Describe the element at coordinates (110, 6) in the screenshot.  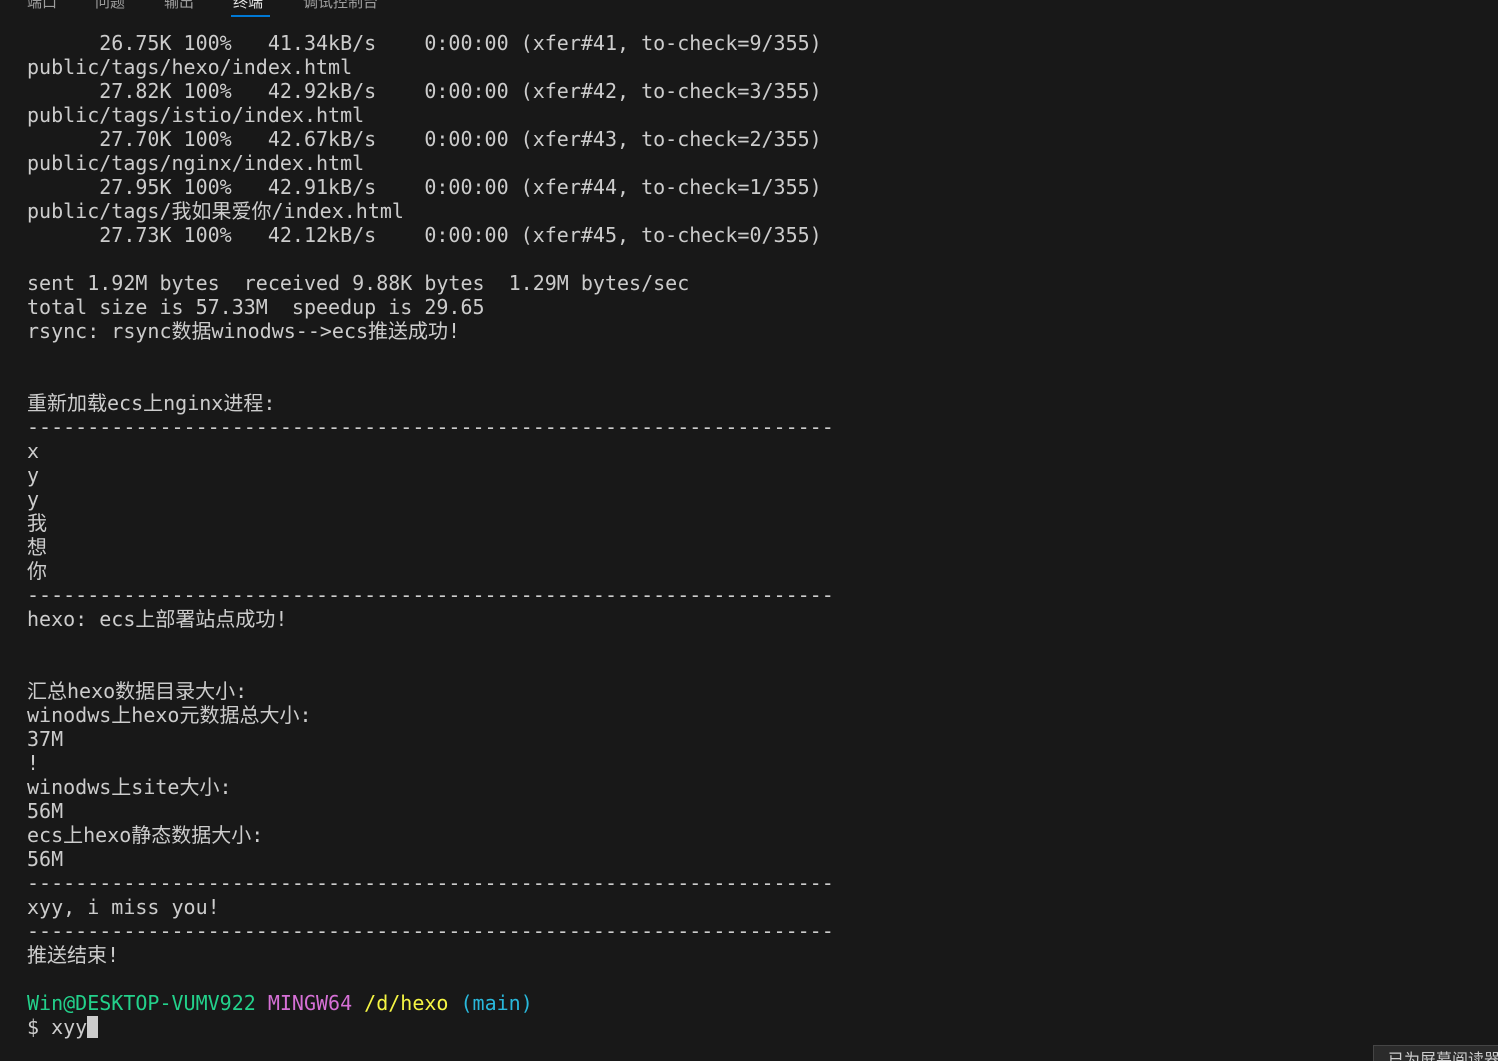
I see `tab-problems: 问题` at that location.